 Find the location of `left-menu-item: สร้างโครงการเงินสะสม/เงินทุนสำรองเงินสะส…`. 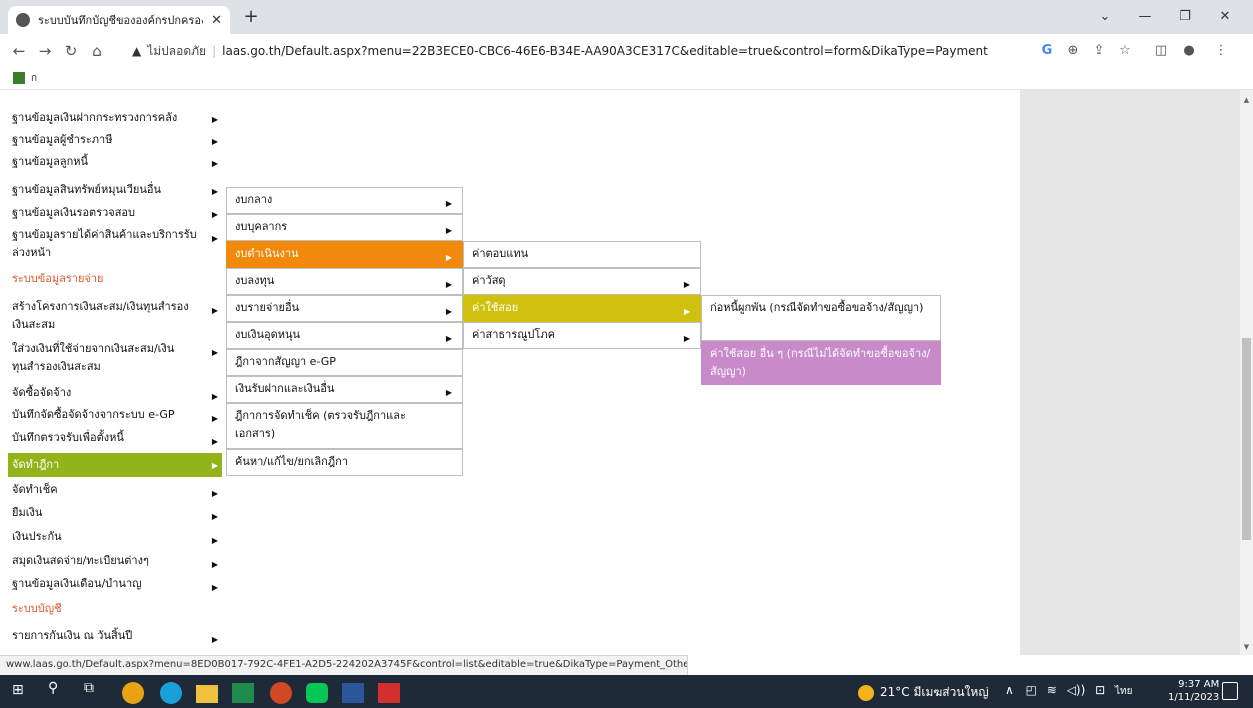

left-menu-item: สร้างโครงการเงินสะสม/เงินทุนสำรองเงินสะส… is located at coordinates (115, 318).